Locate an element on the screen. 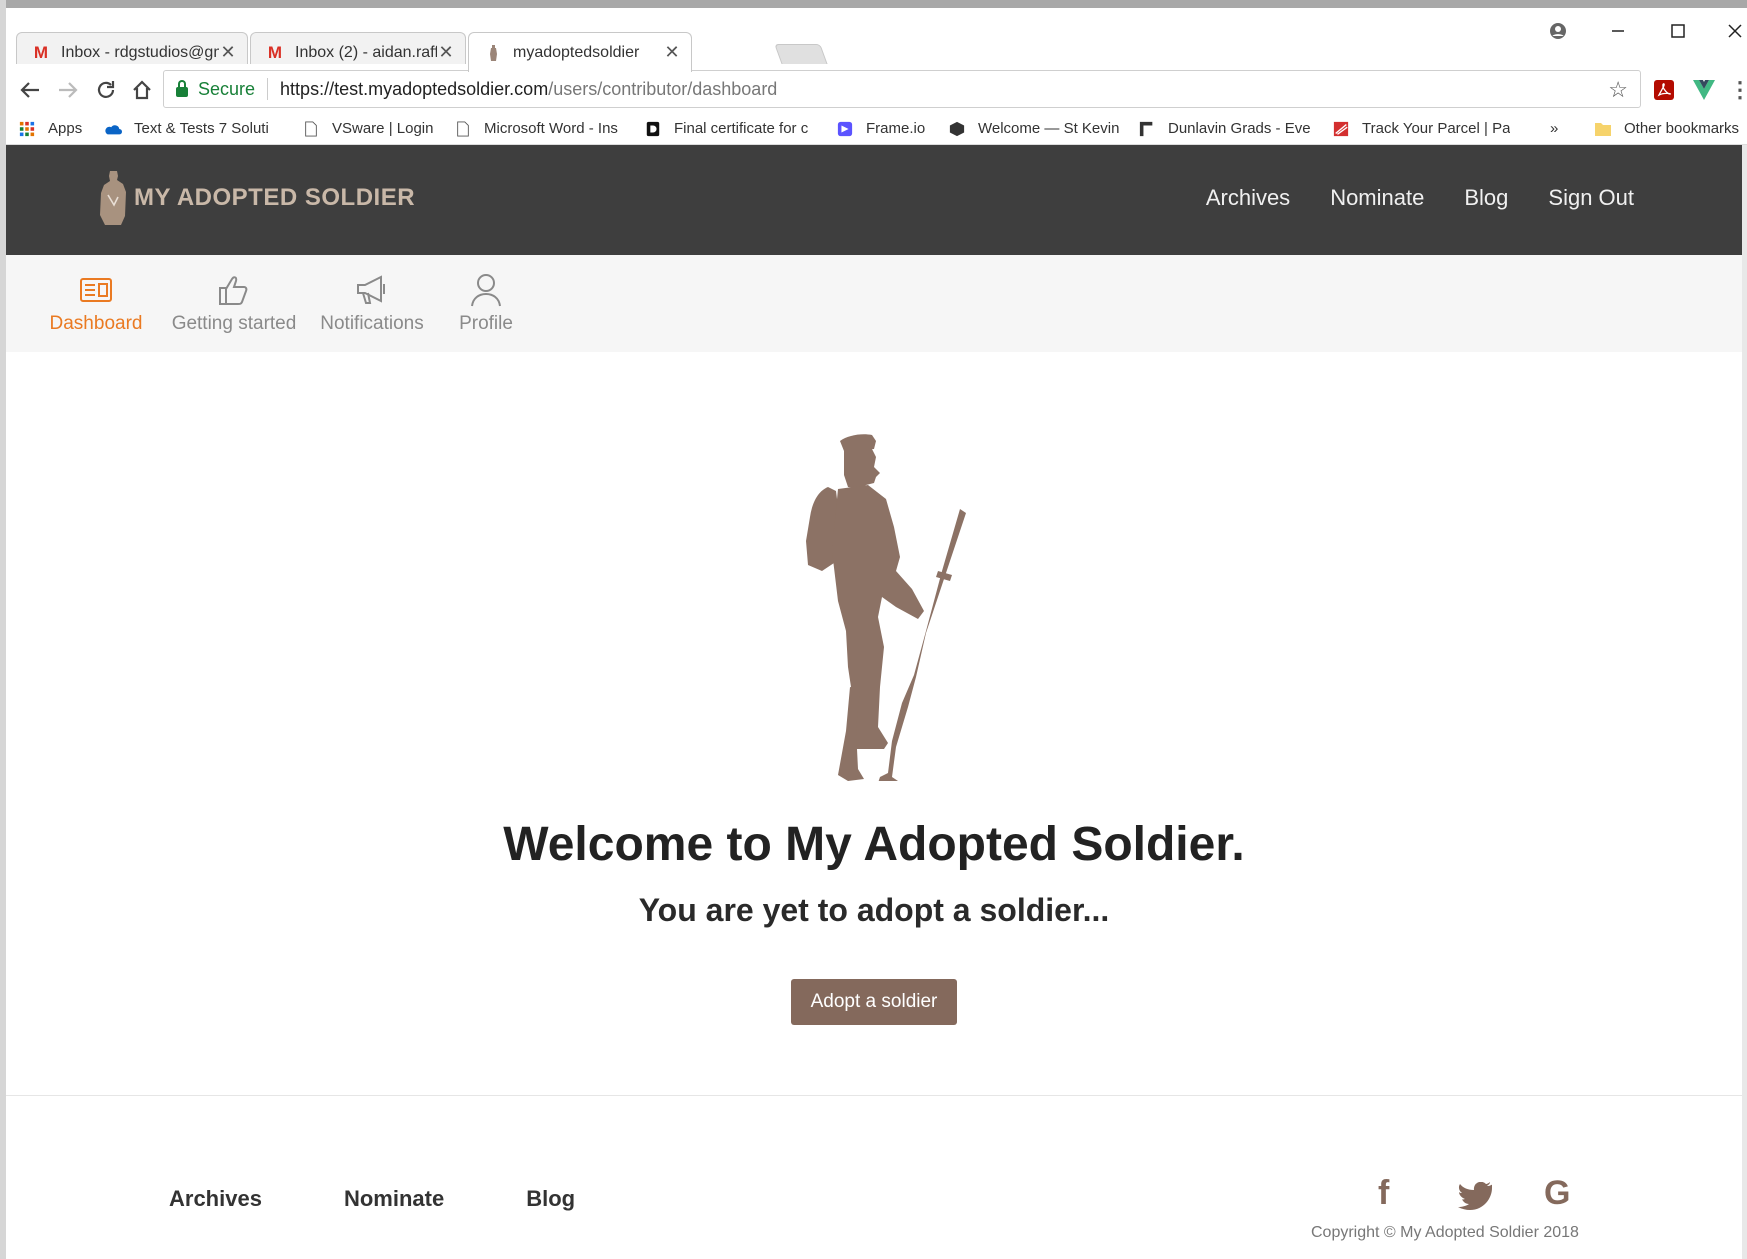 The image size is (1747, 1259). bookmark-st-kevin: Welcome — St Kevin is located at coordinates (1038, 128).